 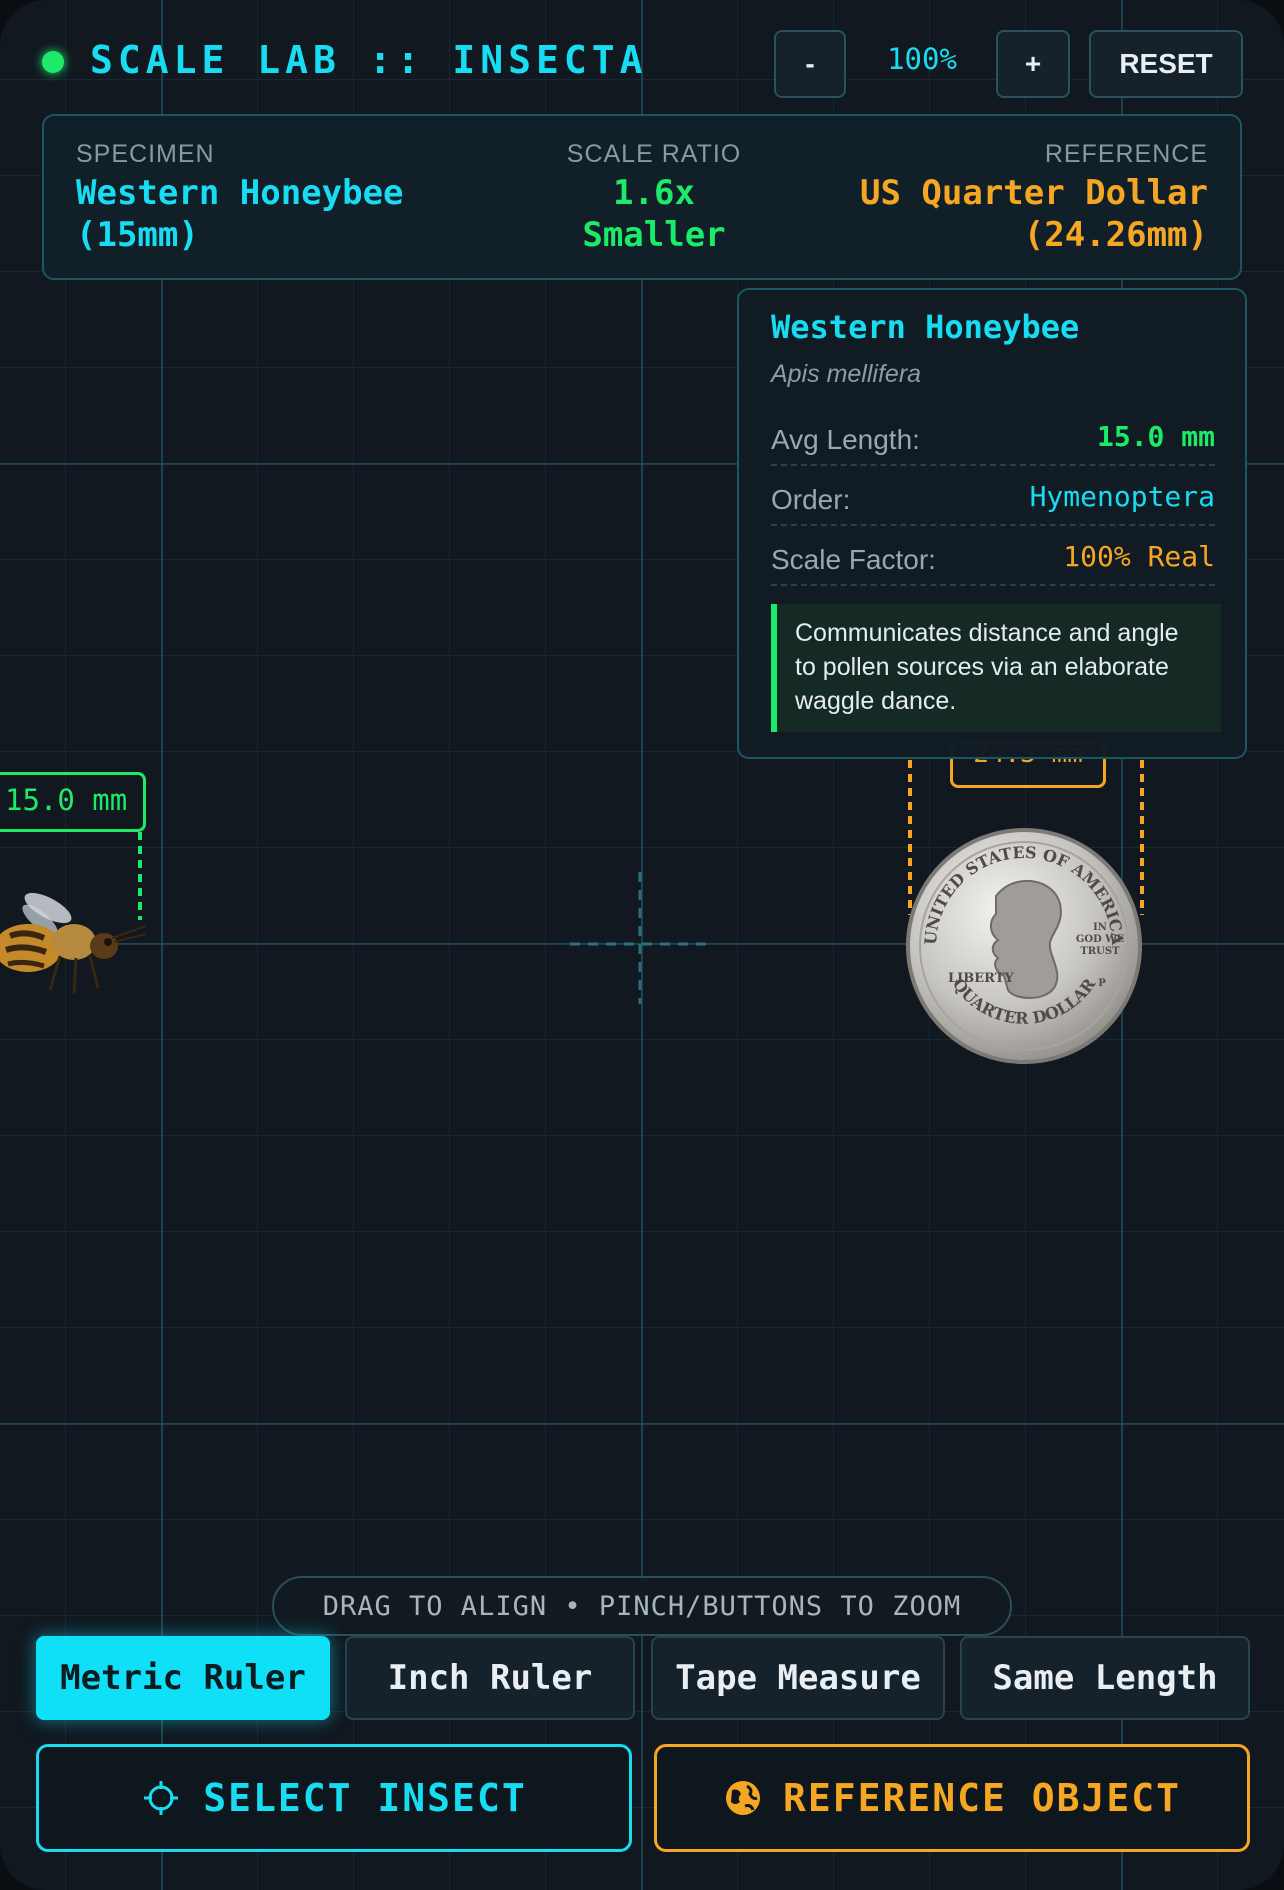 What do you see at coordinates (1139, 556) in the screenshot?
I see `scale-factor-value: 100% Real` at bounding box center [1139, 556].